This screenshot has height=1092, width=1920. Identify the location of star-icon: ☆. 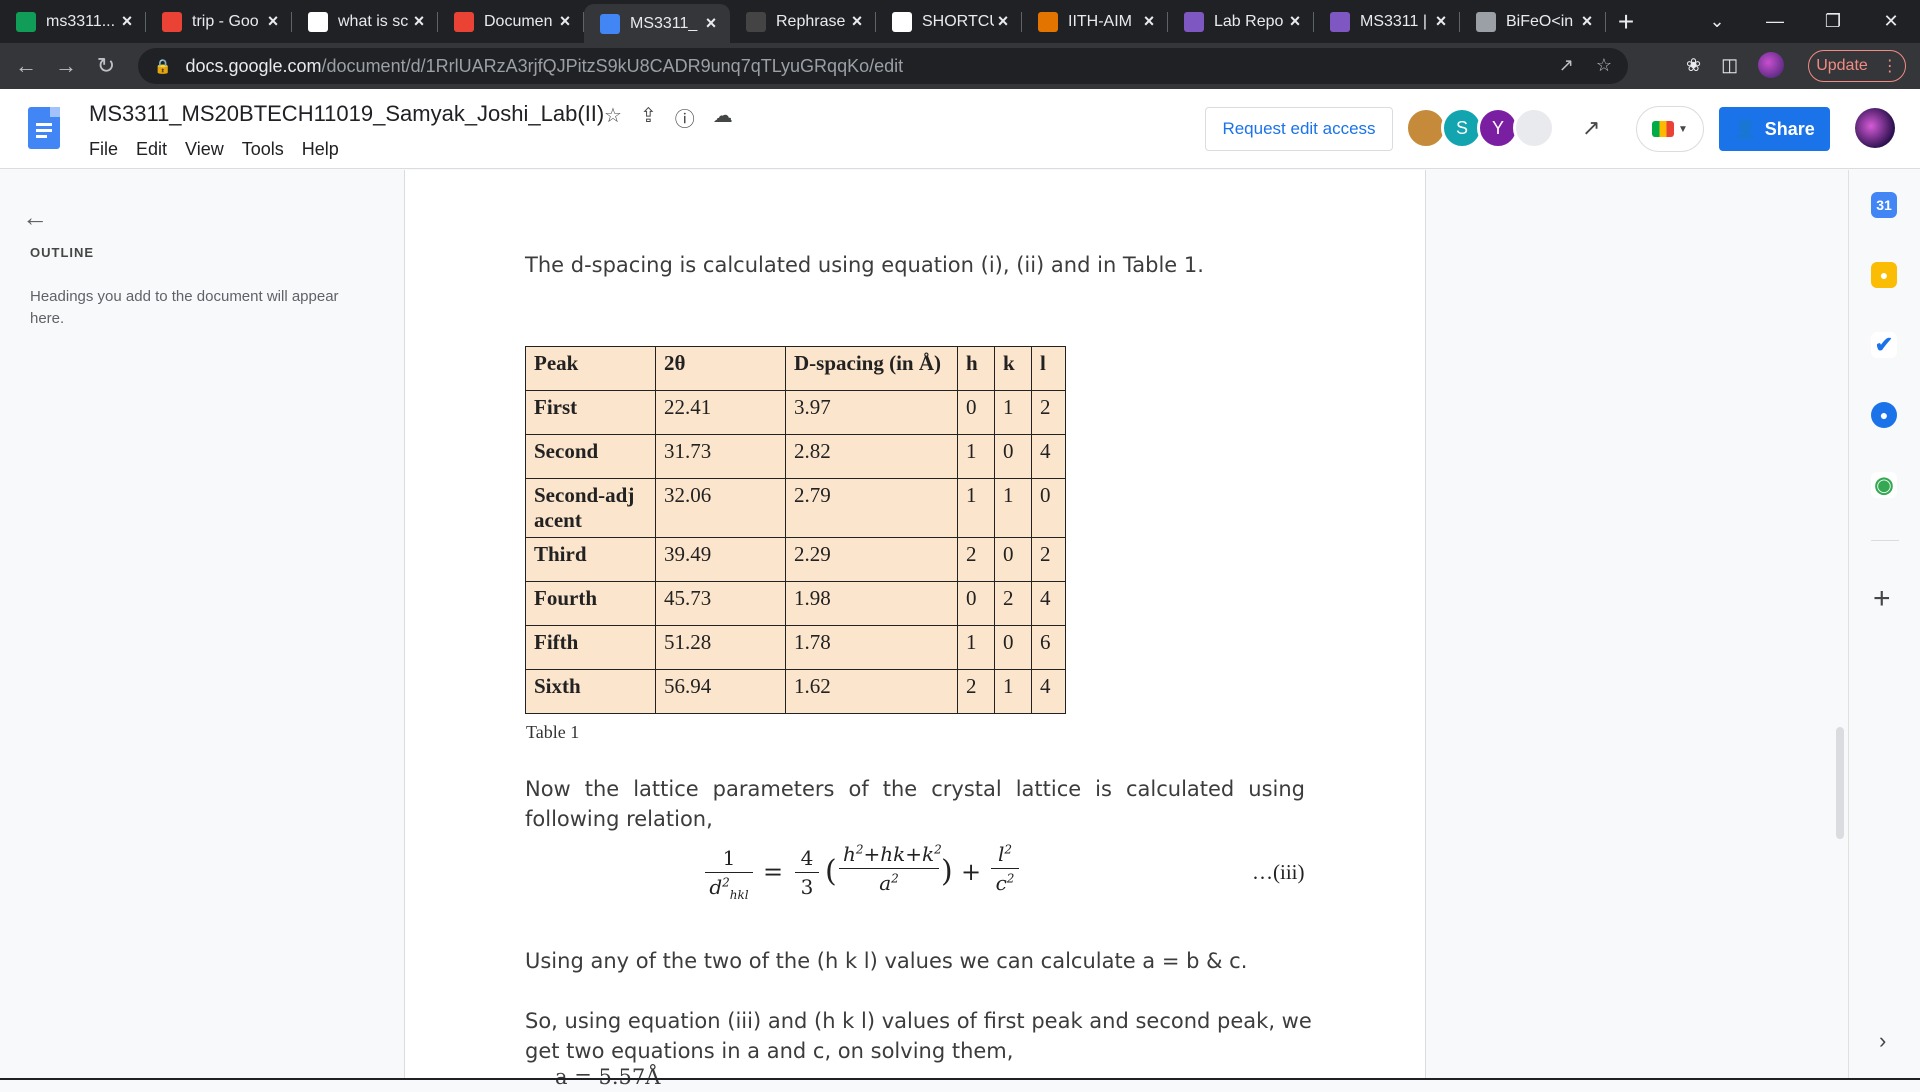
(613, 117).